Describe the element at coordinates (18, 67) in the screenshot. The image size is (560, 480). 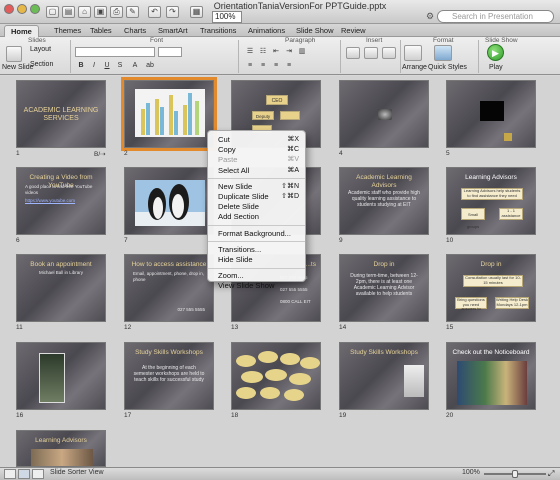
I see `new-slide-button: New Slide` at that location.